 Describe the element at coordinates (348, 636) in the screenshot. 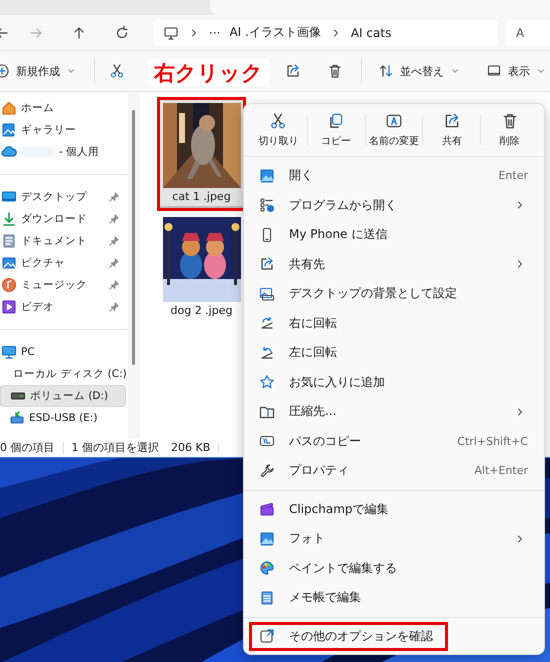

I see `highlight-frame: その他のオプションを確認` at that location.